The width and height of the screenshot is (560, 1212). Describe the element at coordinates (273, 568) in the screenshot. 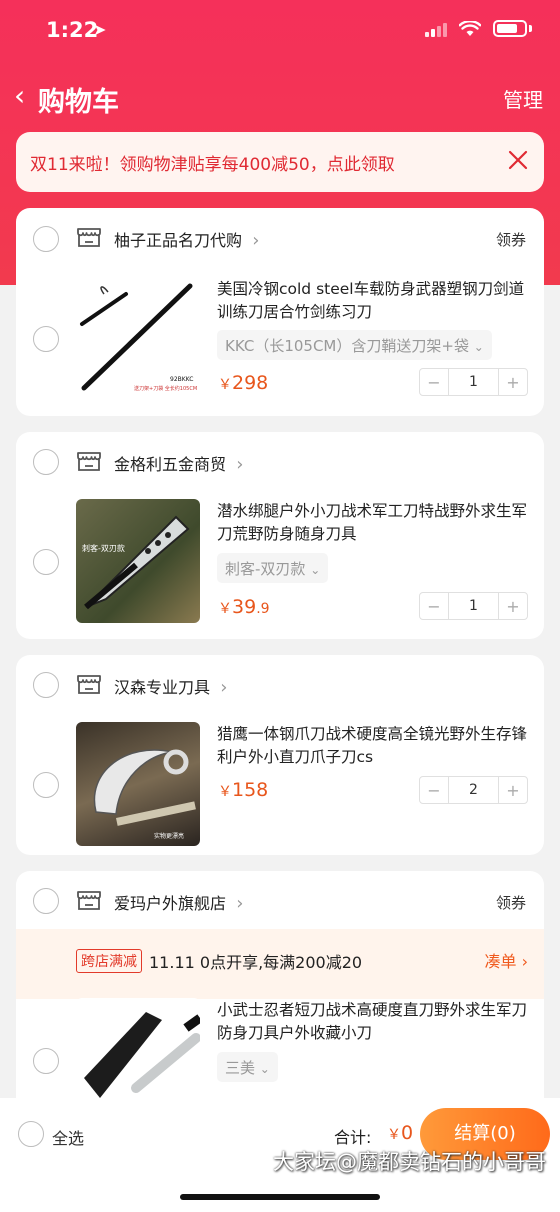

I see `sku-selector: 刺客-双刃款 ⌄` at that location.